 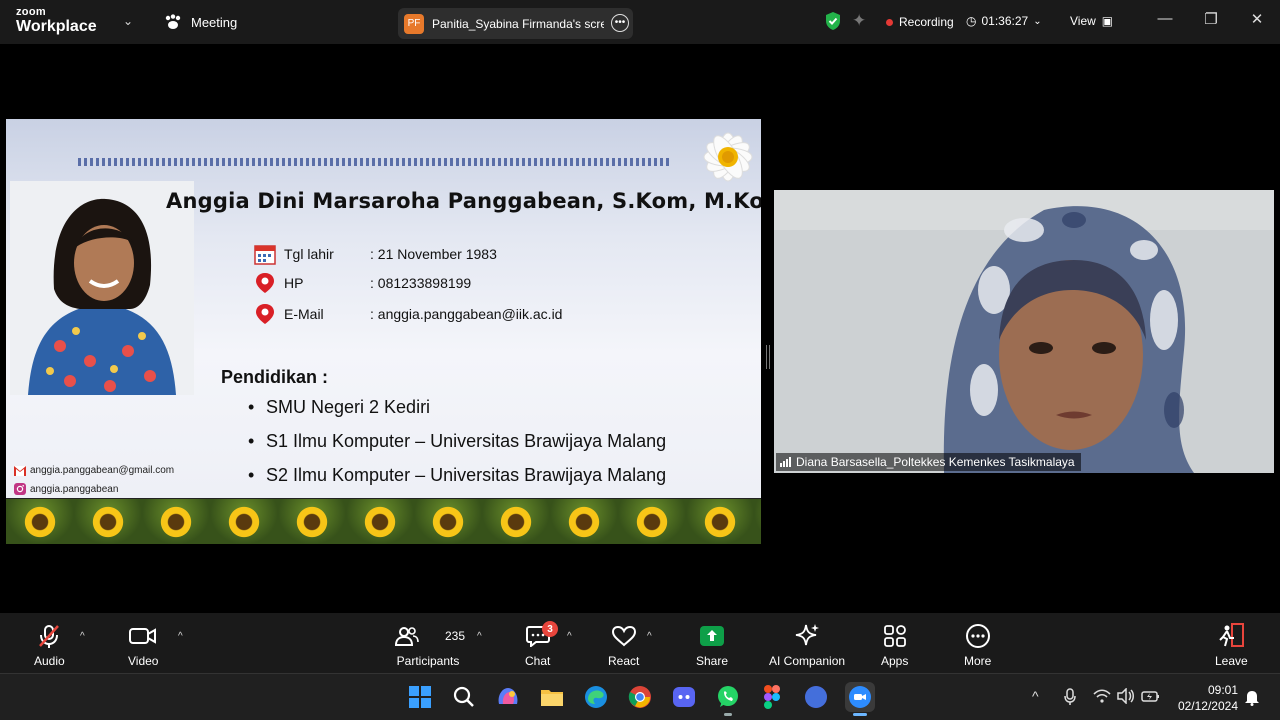 I want to click on leave-door-icon, so click(x=1232, y=635).